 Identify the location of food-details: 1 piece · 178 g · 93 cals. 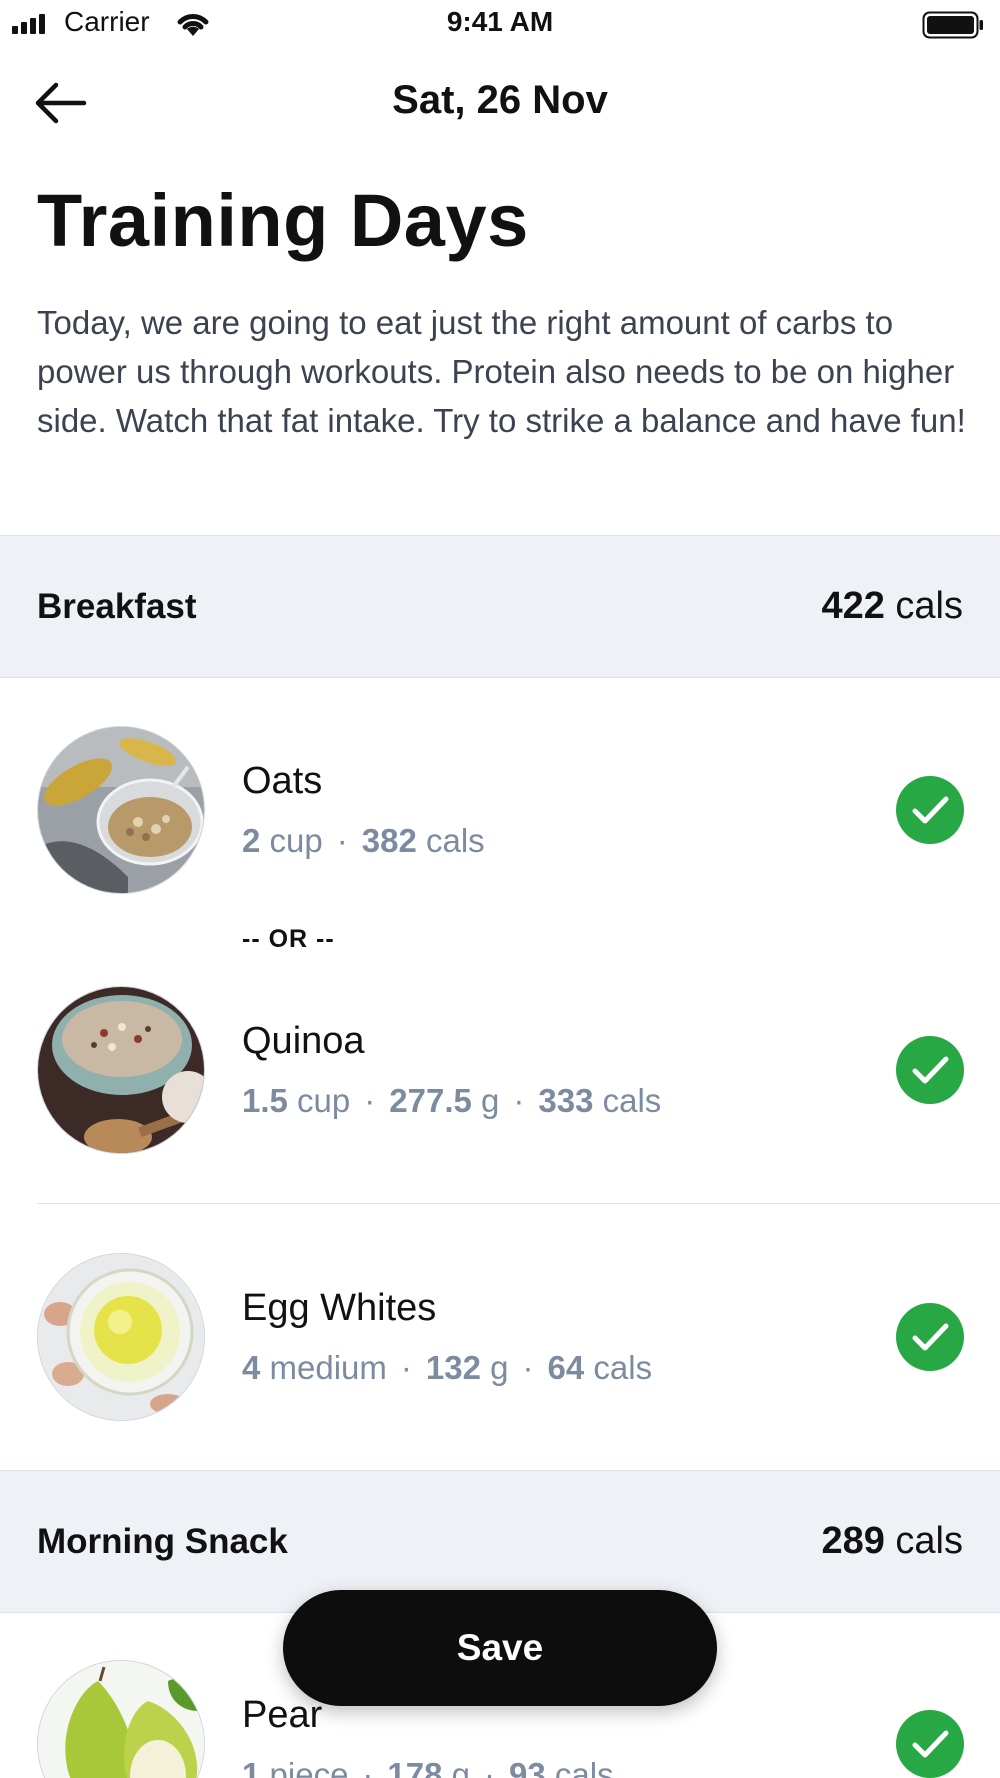
(428, 1767).